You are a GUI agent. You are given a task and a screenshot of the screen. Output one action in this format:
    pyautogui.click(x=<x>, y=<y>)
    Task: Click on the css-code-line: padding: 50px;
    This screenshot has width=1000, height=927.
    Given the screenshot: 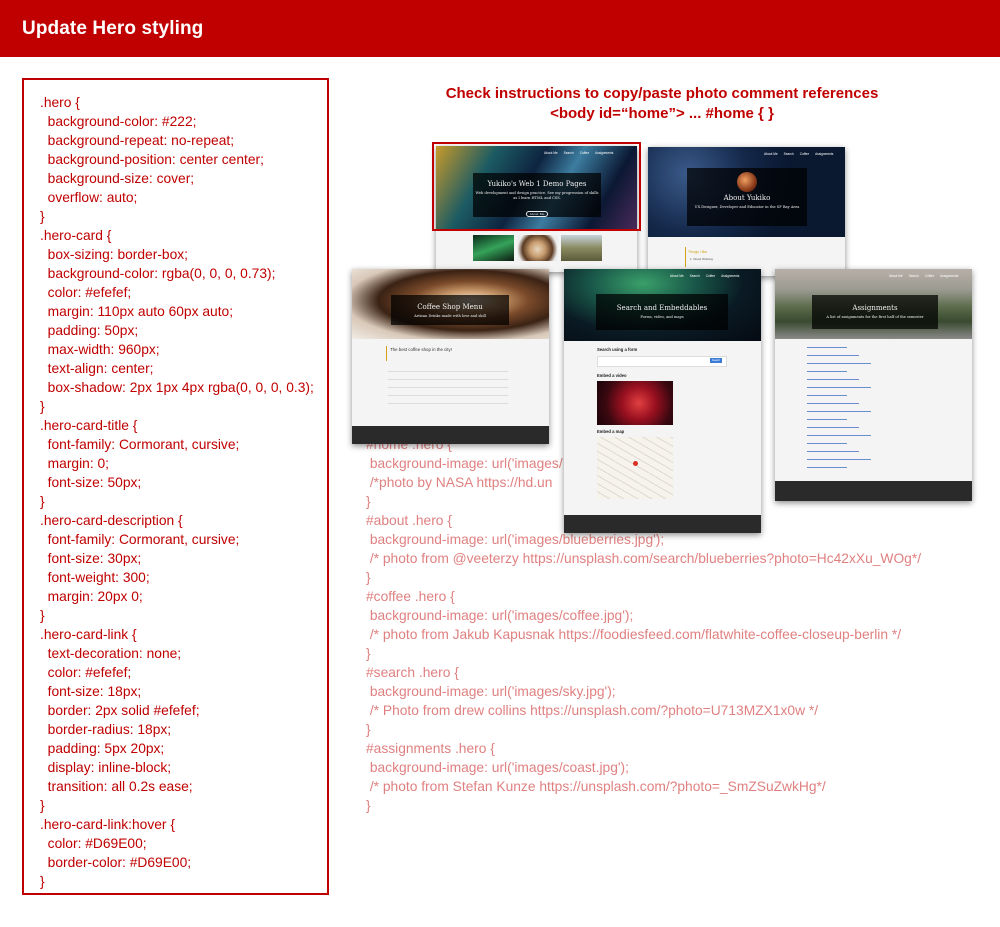 What is the action you would take?
    pyautogui.click(x=89, y=330)
    